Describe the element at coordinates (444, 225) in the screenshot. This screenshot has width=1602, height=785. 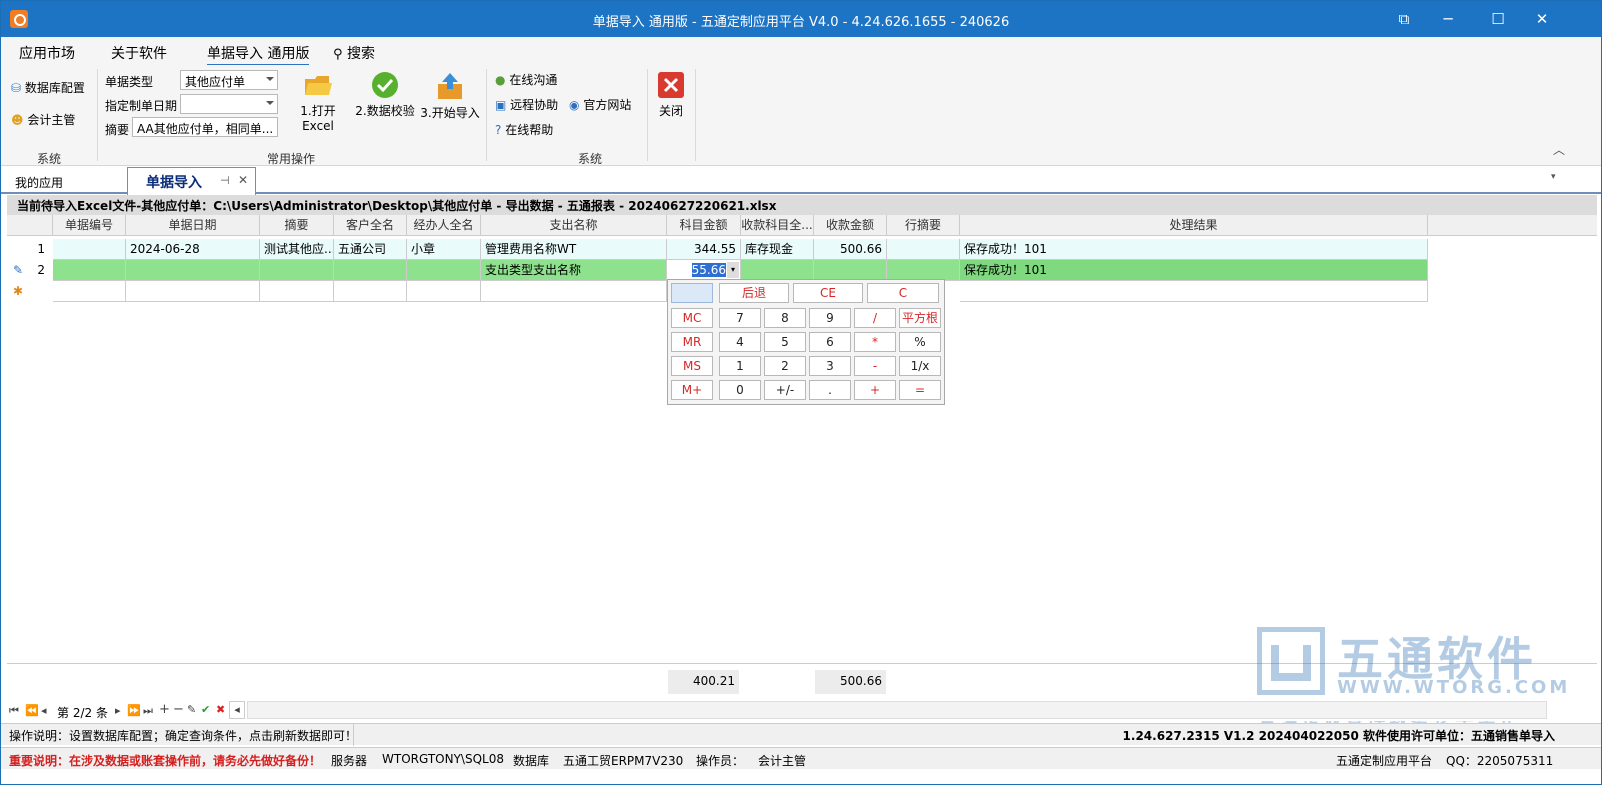
I see `column-header: 经办人全名` at that location.